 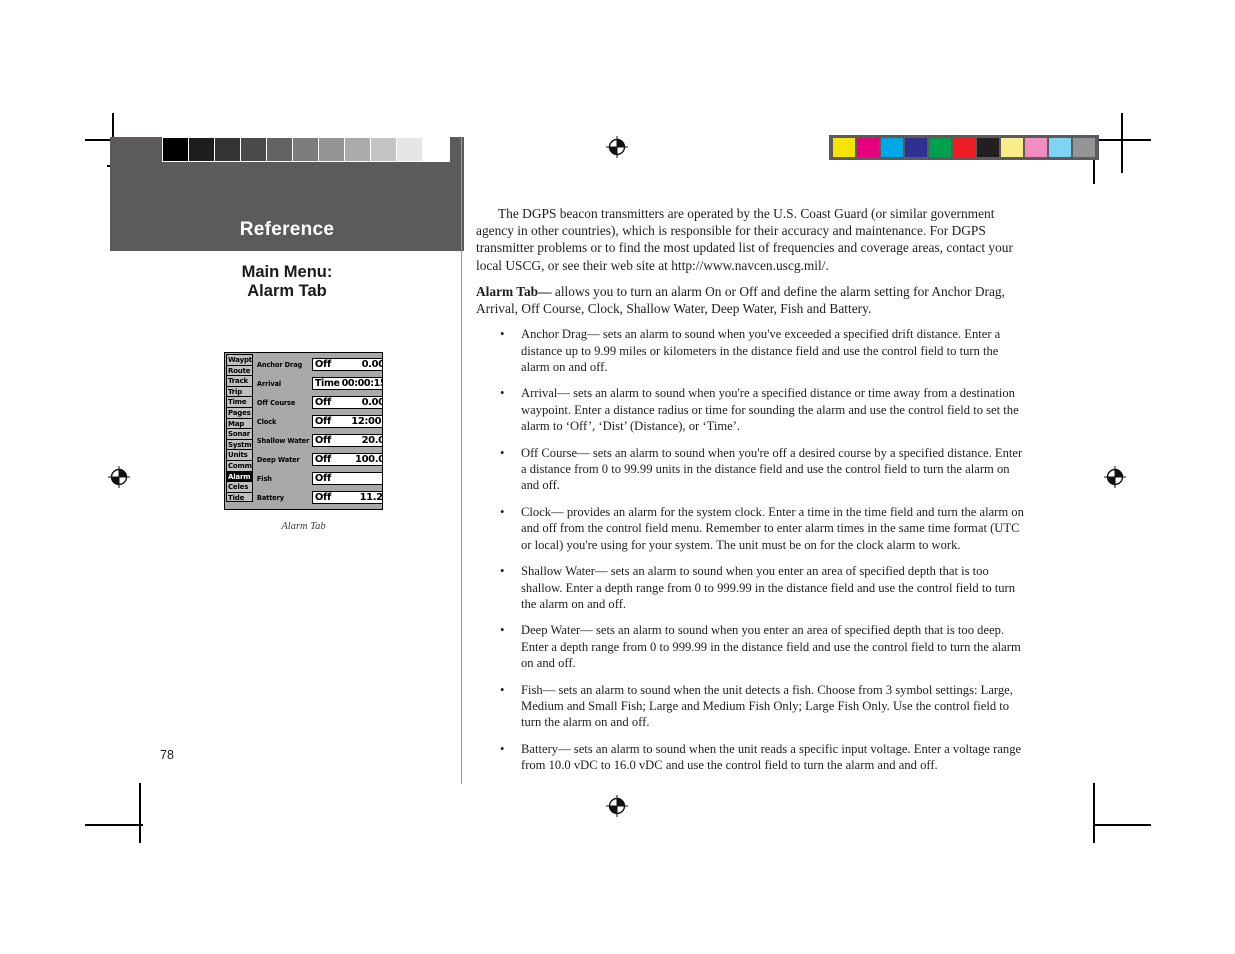 I want to click on alarm-row-label-anchor-drag: Anchor Drag, so click(x=279, y=364).